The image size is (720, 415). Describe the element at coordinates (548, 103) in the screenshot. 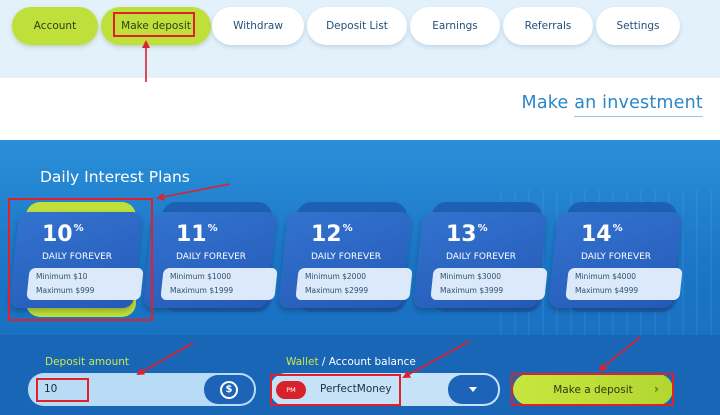

I see `page-title-lead: Make` at that location.